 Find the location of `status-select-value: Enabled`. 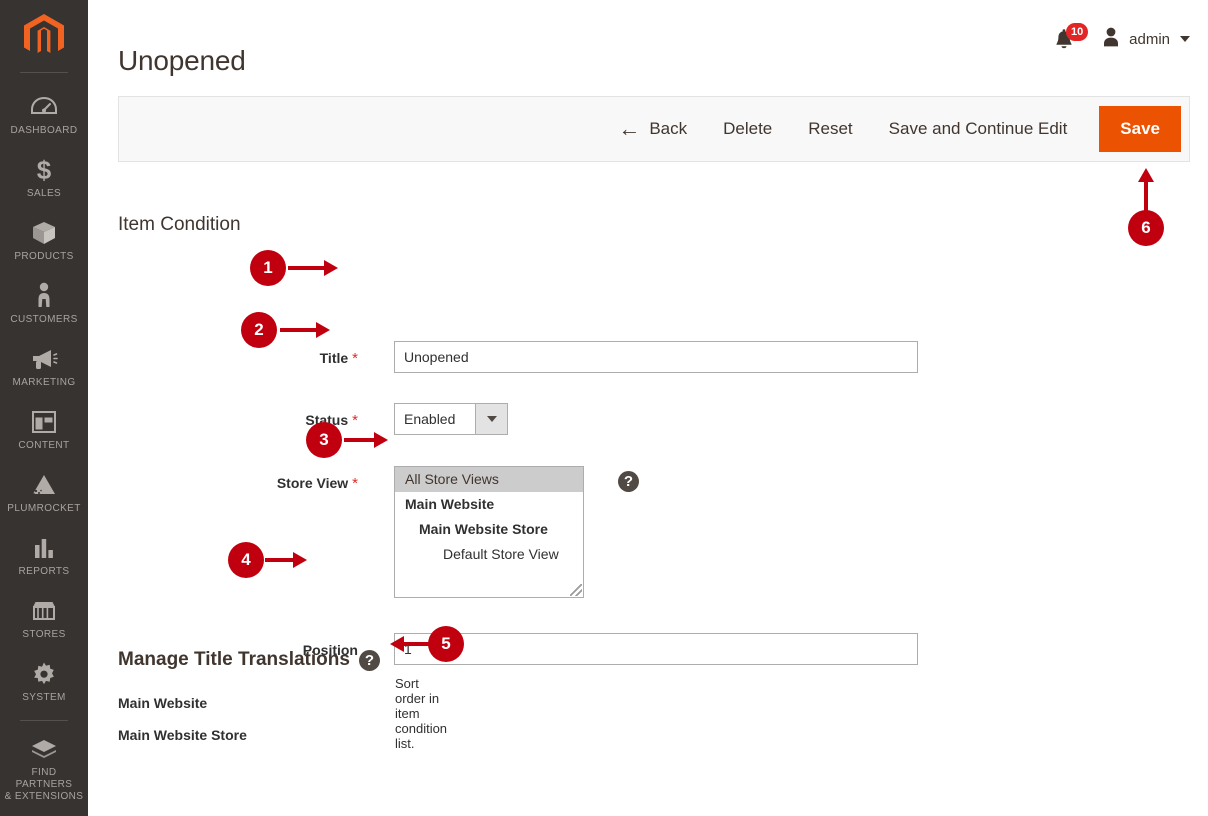

status-select-value: Enabled is located at coordinates (430, 419).